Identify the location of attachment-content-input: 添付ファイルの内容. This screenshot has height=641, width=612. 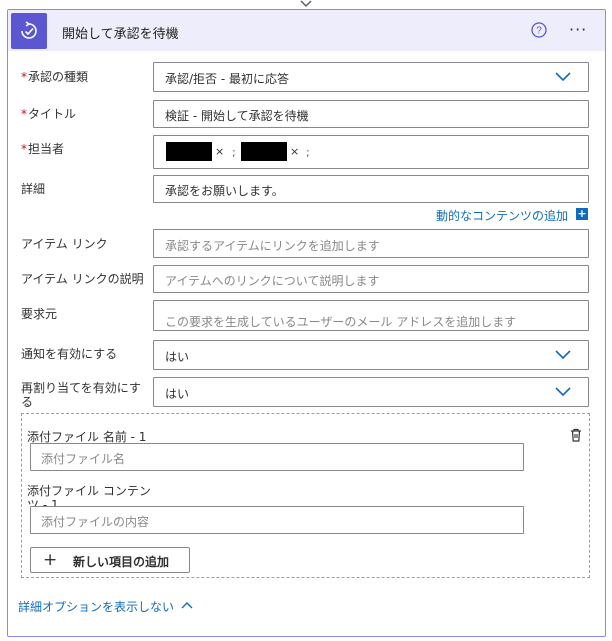
(277, 520).